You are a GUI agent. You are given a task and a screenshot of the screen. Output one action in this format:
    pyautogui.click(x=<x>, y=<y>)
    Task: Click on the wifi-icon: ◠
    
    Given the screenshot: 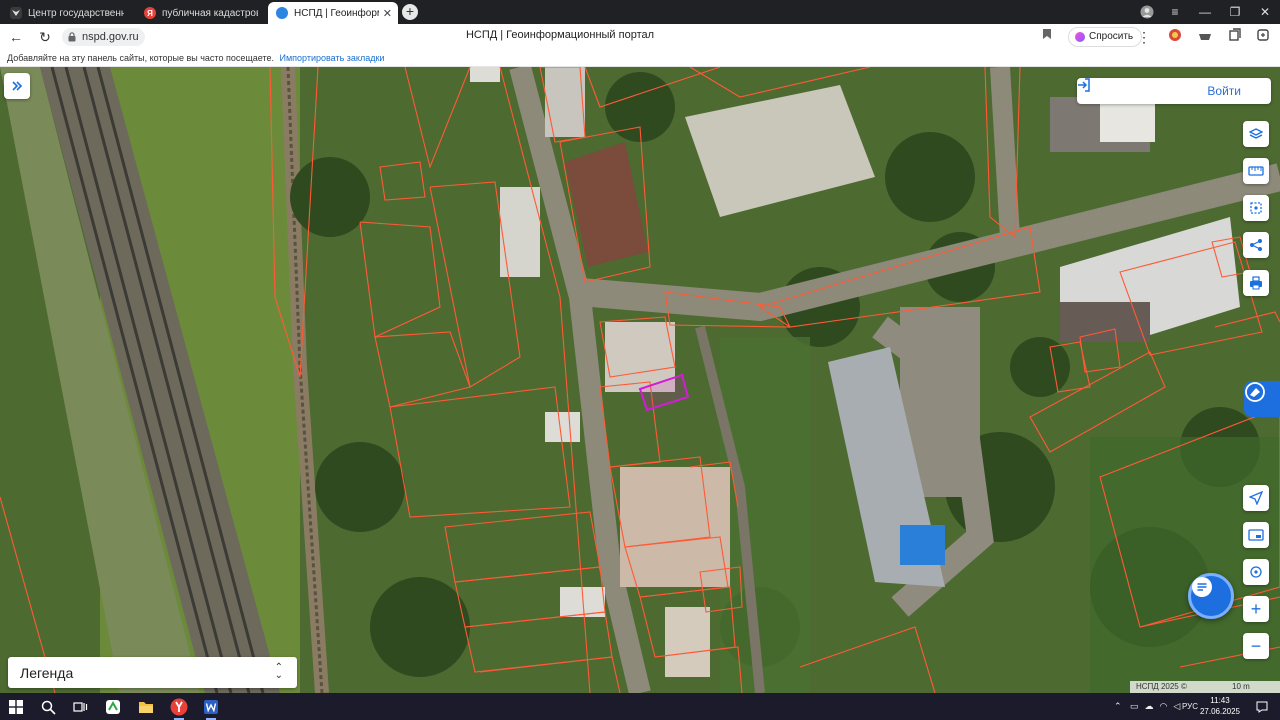 What is the action you would take?
    pyautogui.click(x=1164, y=706)
    